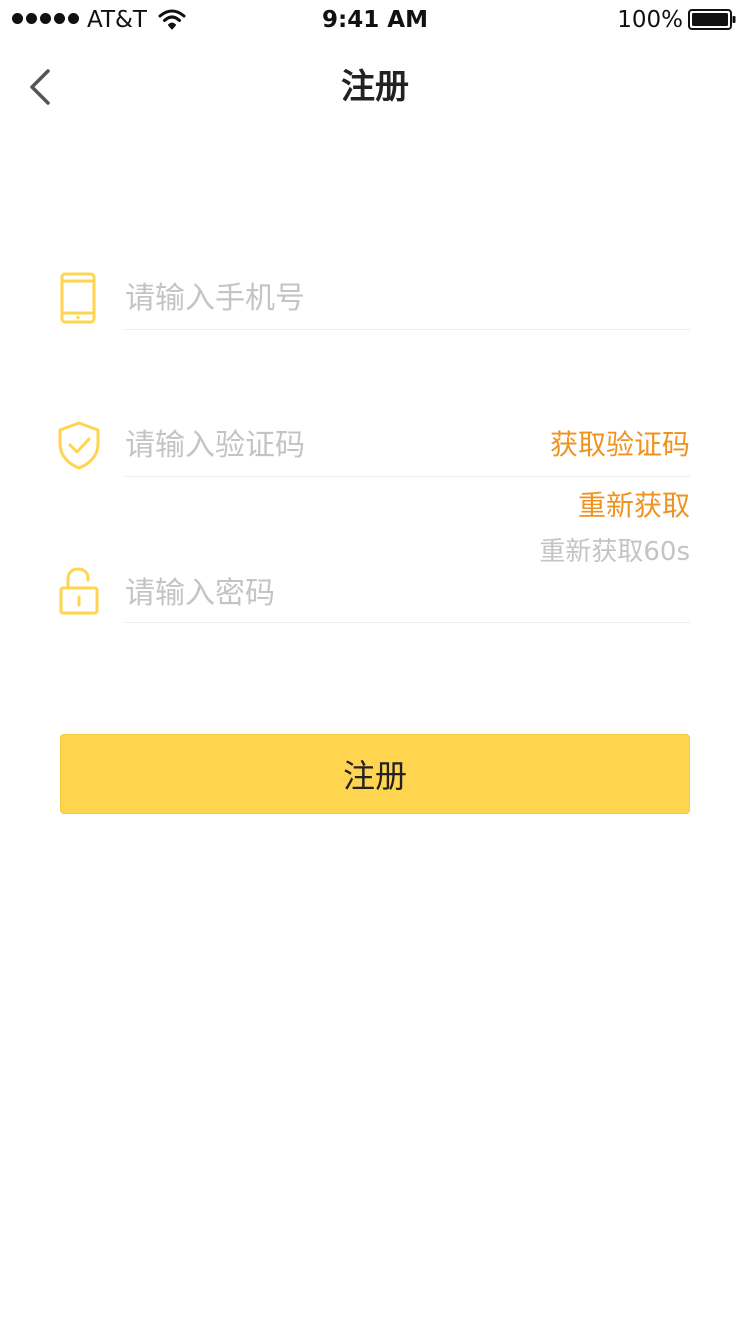  I want to click on get-code-button: 获取验证码, so click(620, 445).